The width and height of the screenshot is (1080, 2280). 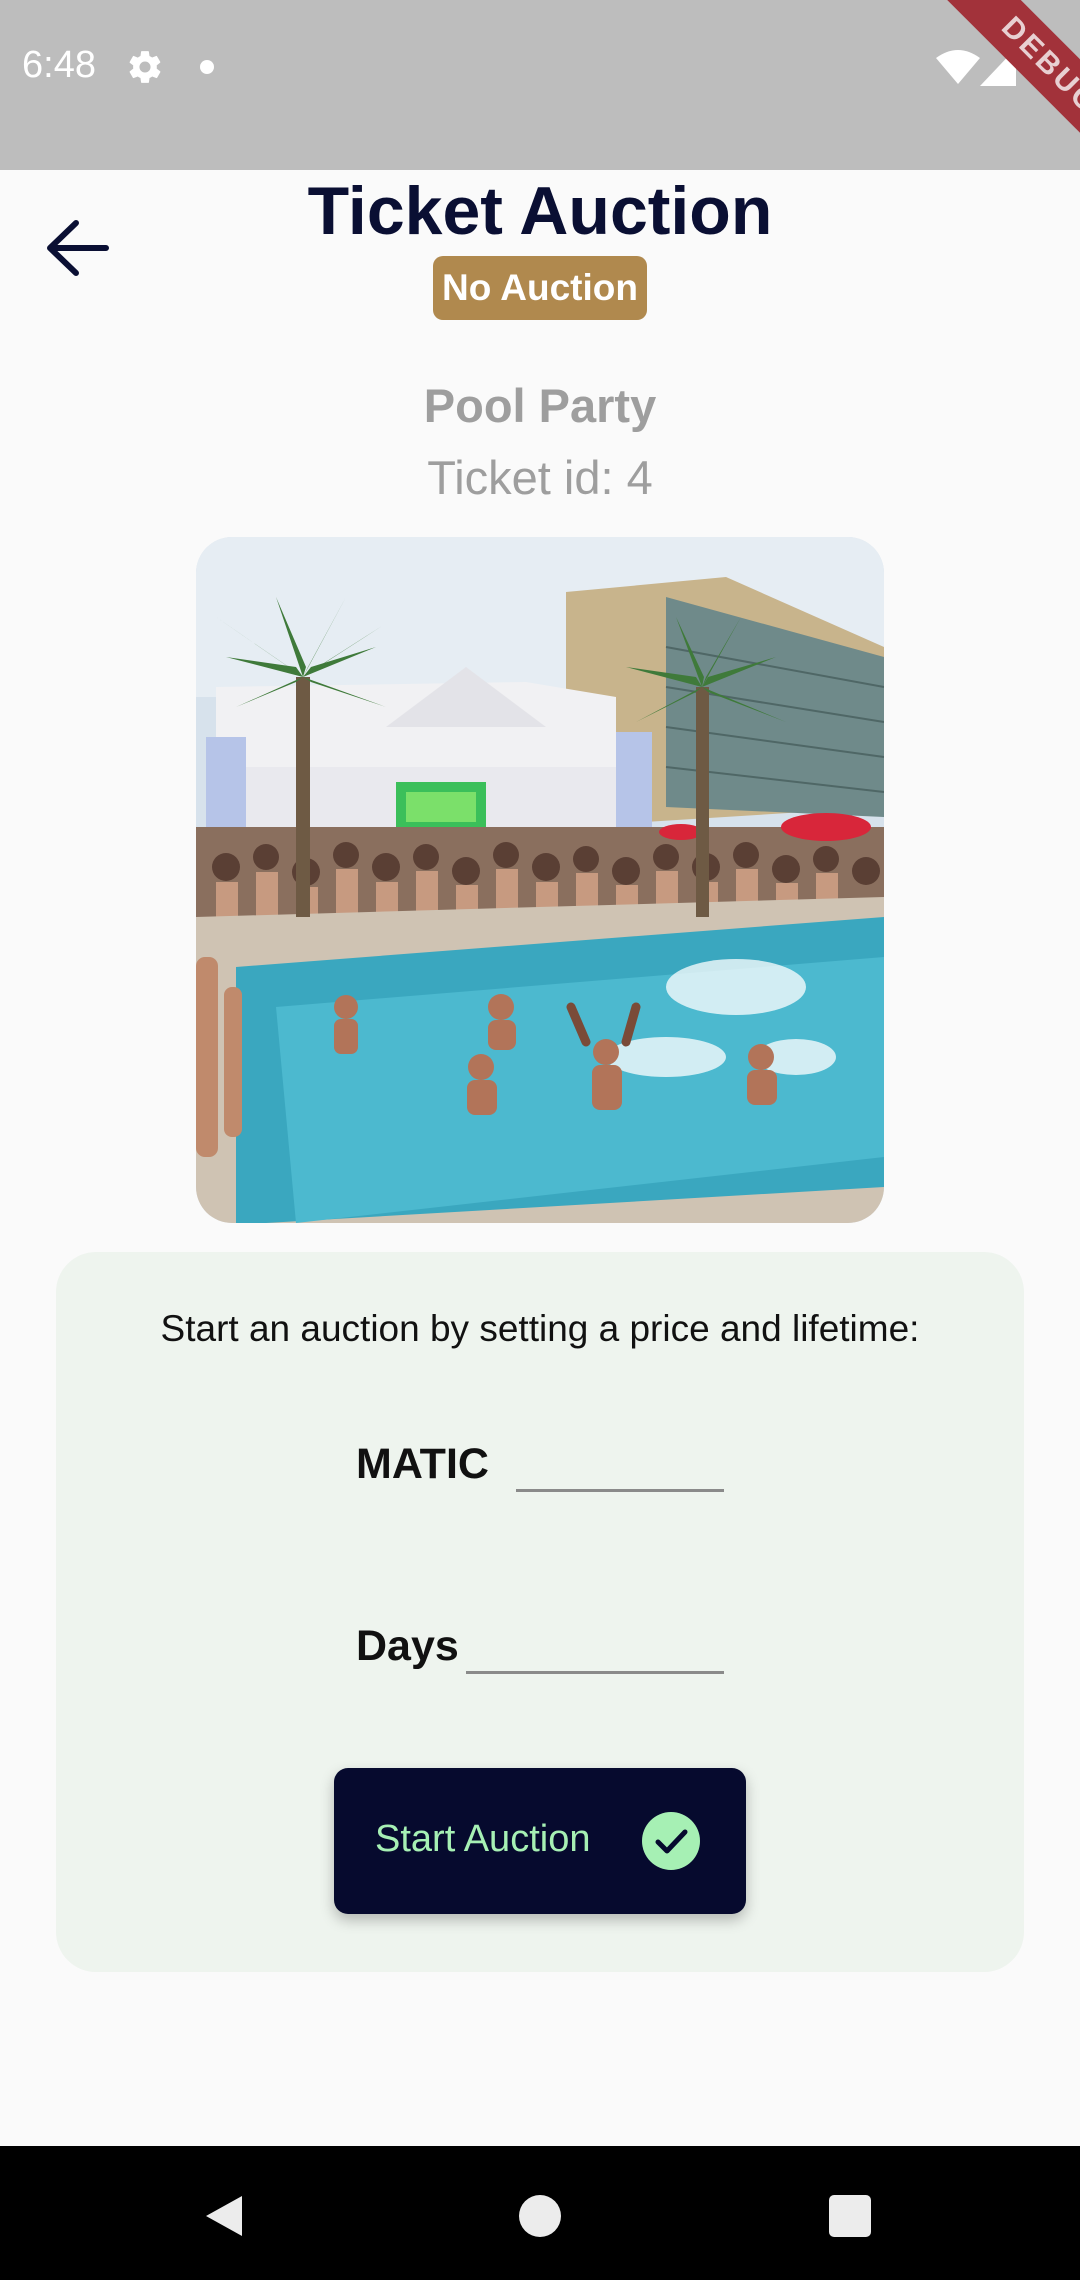 What do you see at coordinates (407, 1646) in the screenshot?
I see `lifetime-label: Days` at bounding box center [407, 1646].